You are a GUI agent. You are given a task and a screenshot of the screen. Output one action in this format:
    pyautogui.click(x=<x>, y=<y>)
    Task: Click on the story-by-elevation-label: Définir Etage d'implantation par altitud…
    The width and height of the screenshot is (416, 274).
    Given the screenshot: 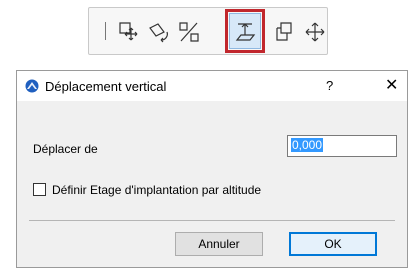 What is the action you would take?
    pyautogui.click(x=156, y=190)
    